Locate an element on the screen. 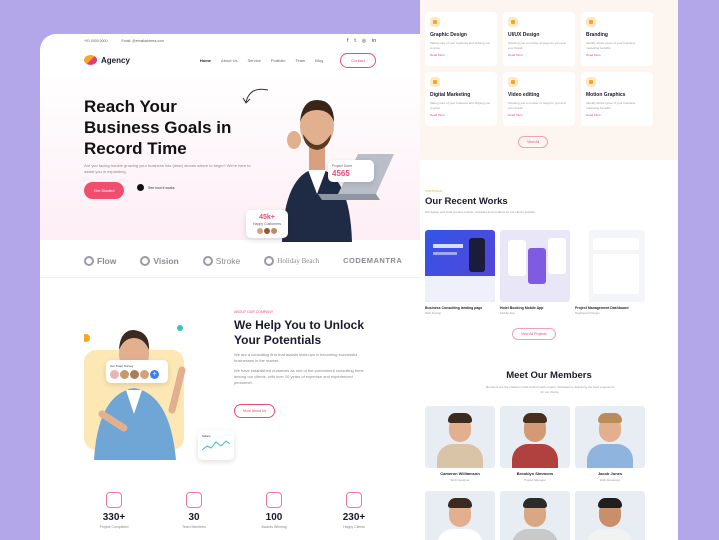 The image size is (719, 540). email-text: Email: @emailaddress.com is located at coordinates (143, 41).